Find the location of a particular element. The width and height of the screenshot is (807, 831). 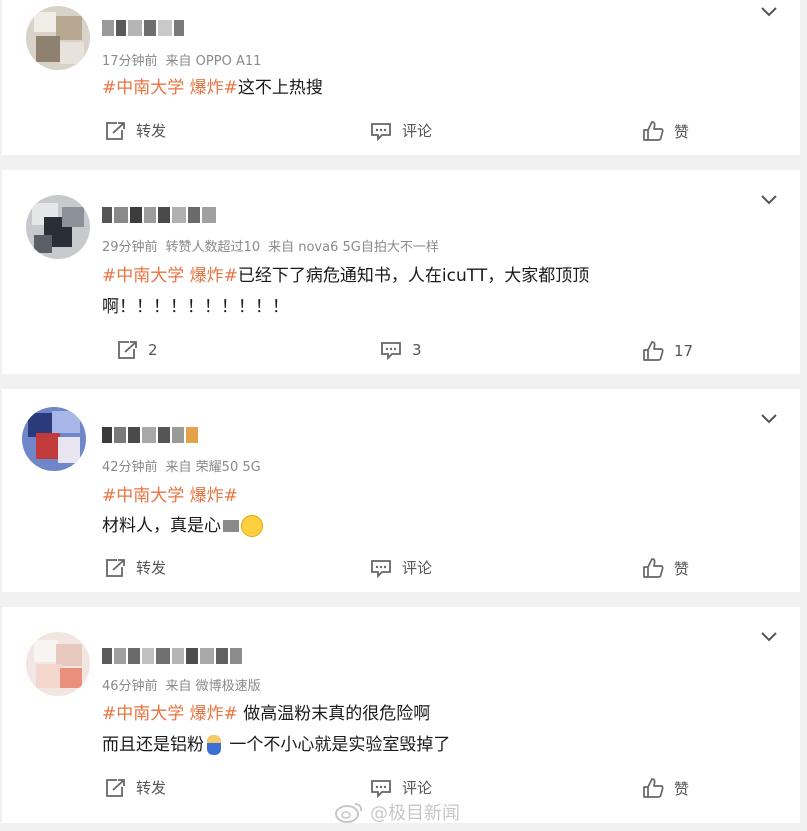

post-popularity: 转赞人数超过10 is located at coordinates (213, 247).